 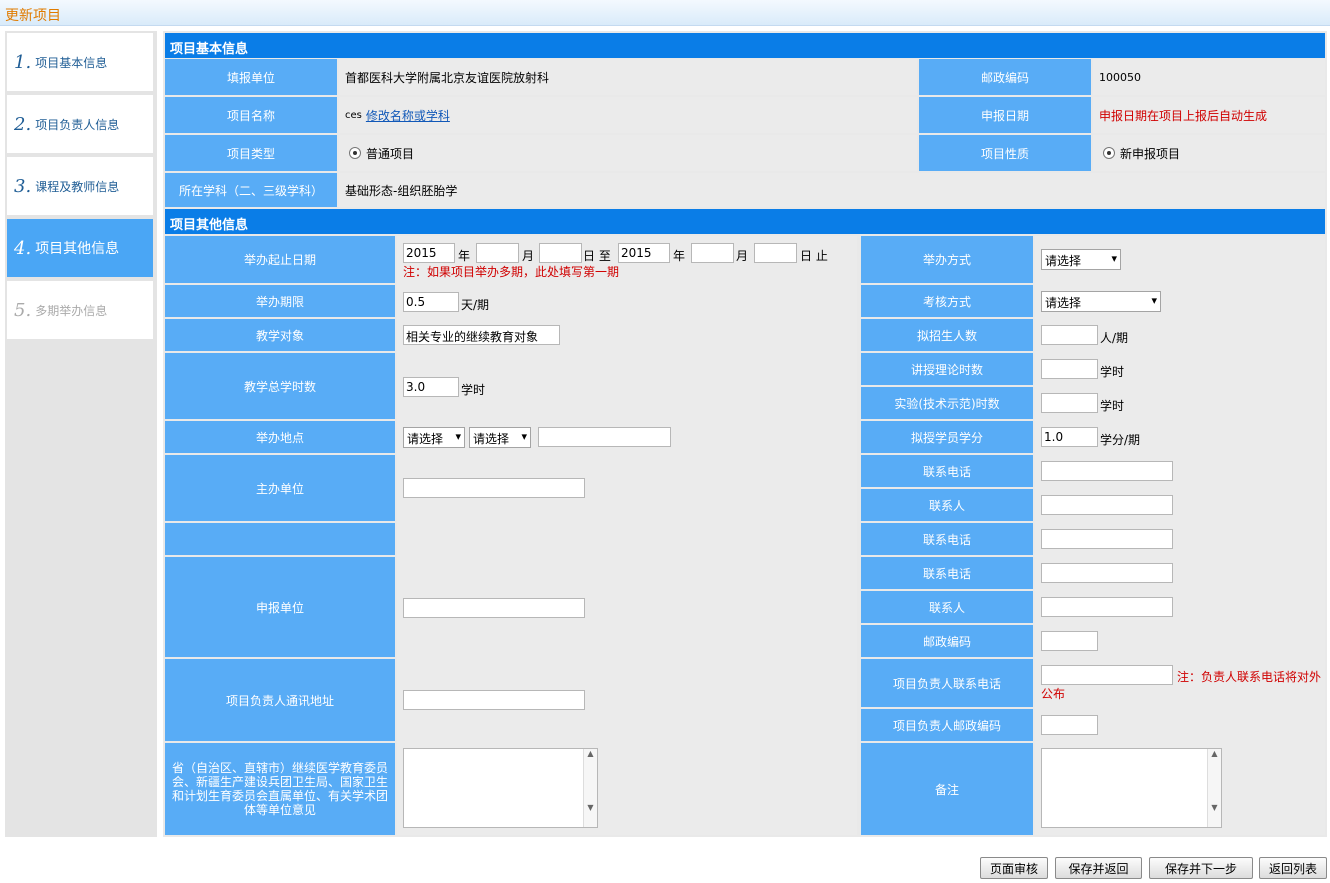 I want to click on apply-postcode-label: 邮政编码, so click(x=947, y=641).